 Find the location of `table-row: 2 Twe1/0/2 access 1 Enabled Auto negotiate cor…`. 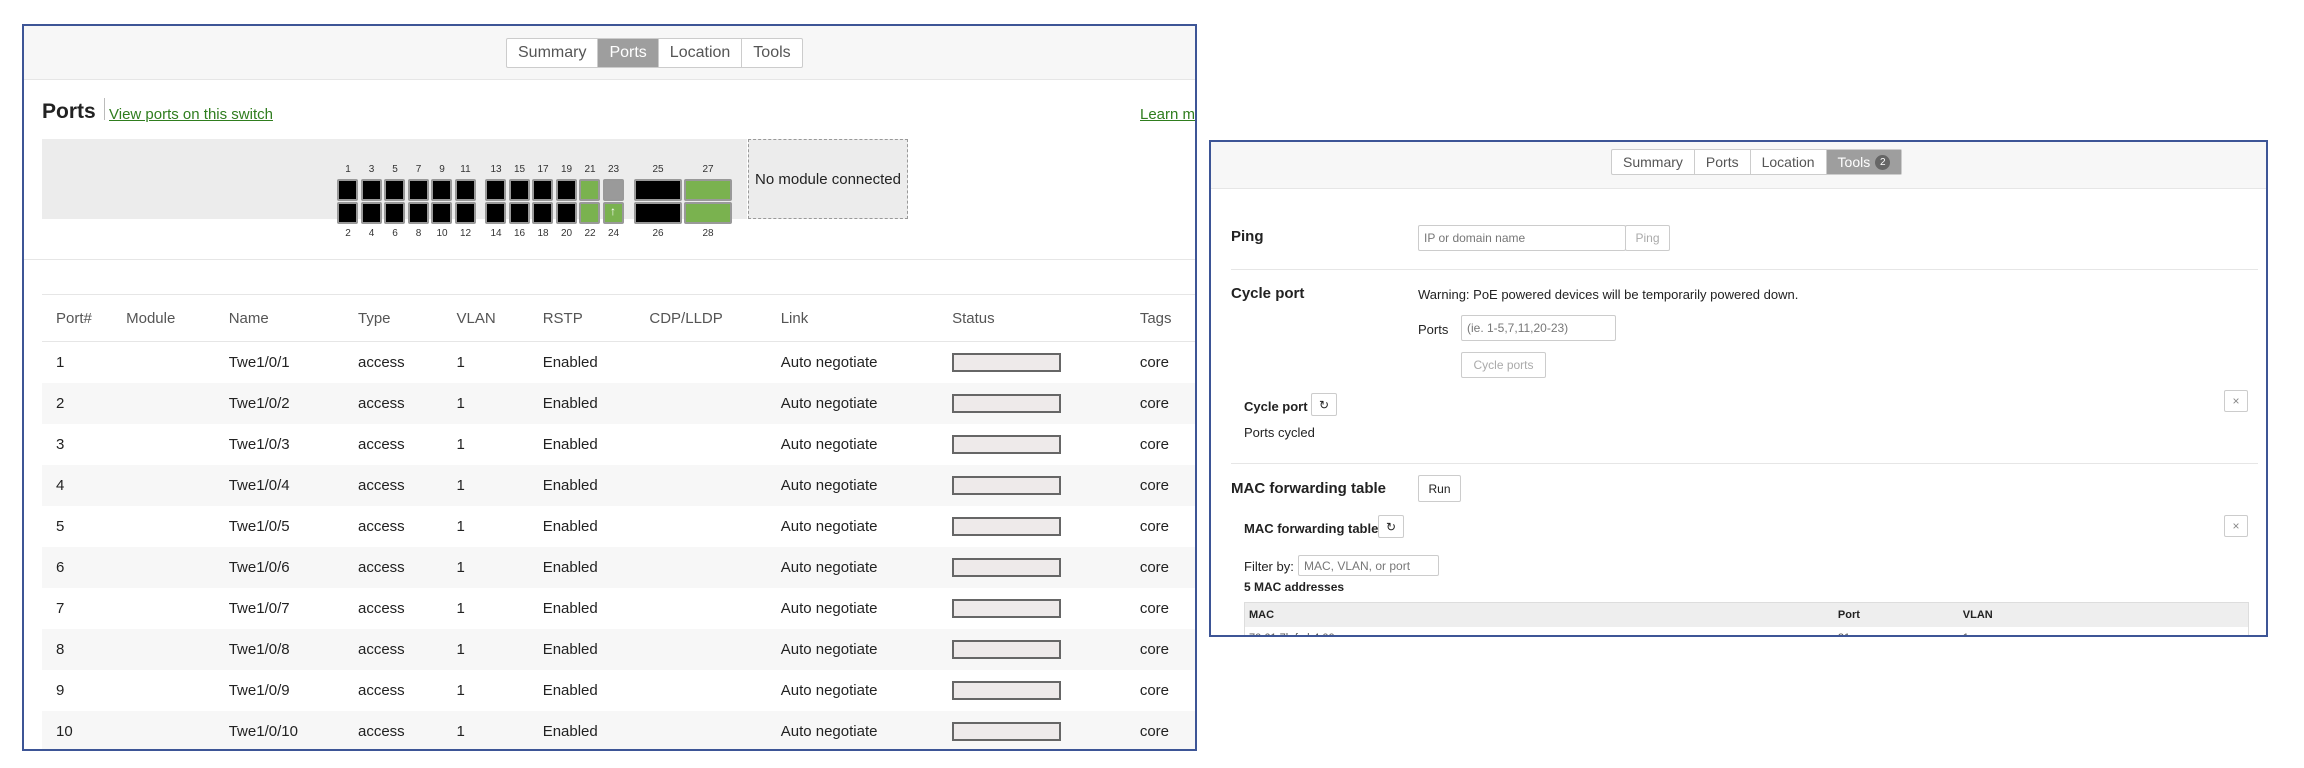

table-row: 2 Twe1/0/2 access 1 Enabled Auto negotiate cor… is located at coordinates (618, 403).